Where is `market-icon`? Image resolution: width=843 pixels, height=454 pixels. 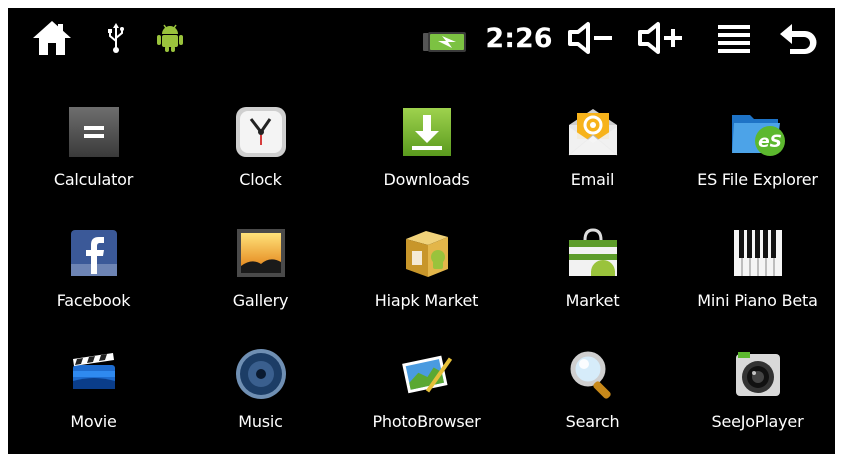 market-icon is located at coordinates (593, 253).